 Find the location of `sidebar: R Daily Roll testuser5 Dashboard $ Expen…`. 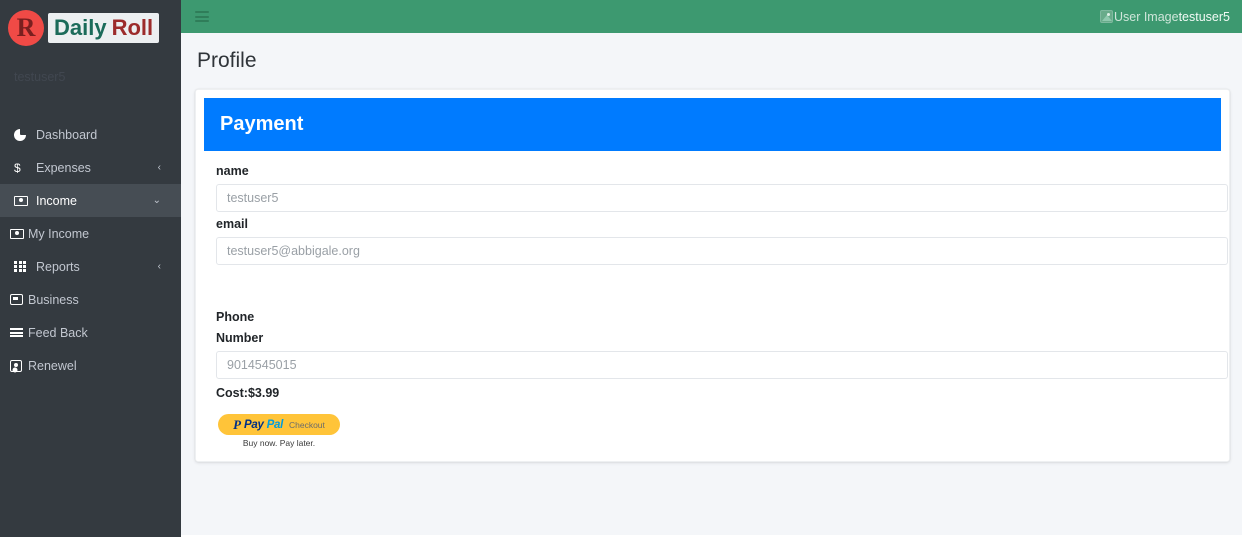

sidebar: R Daily Roll testuser5 Dashboard $ Expen… is located at coordinates (90, 268).